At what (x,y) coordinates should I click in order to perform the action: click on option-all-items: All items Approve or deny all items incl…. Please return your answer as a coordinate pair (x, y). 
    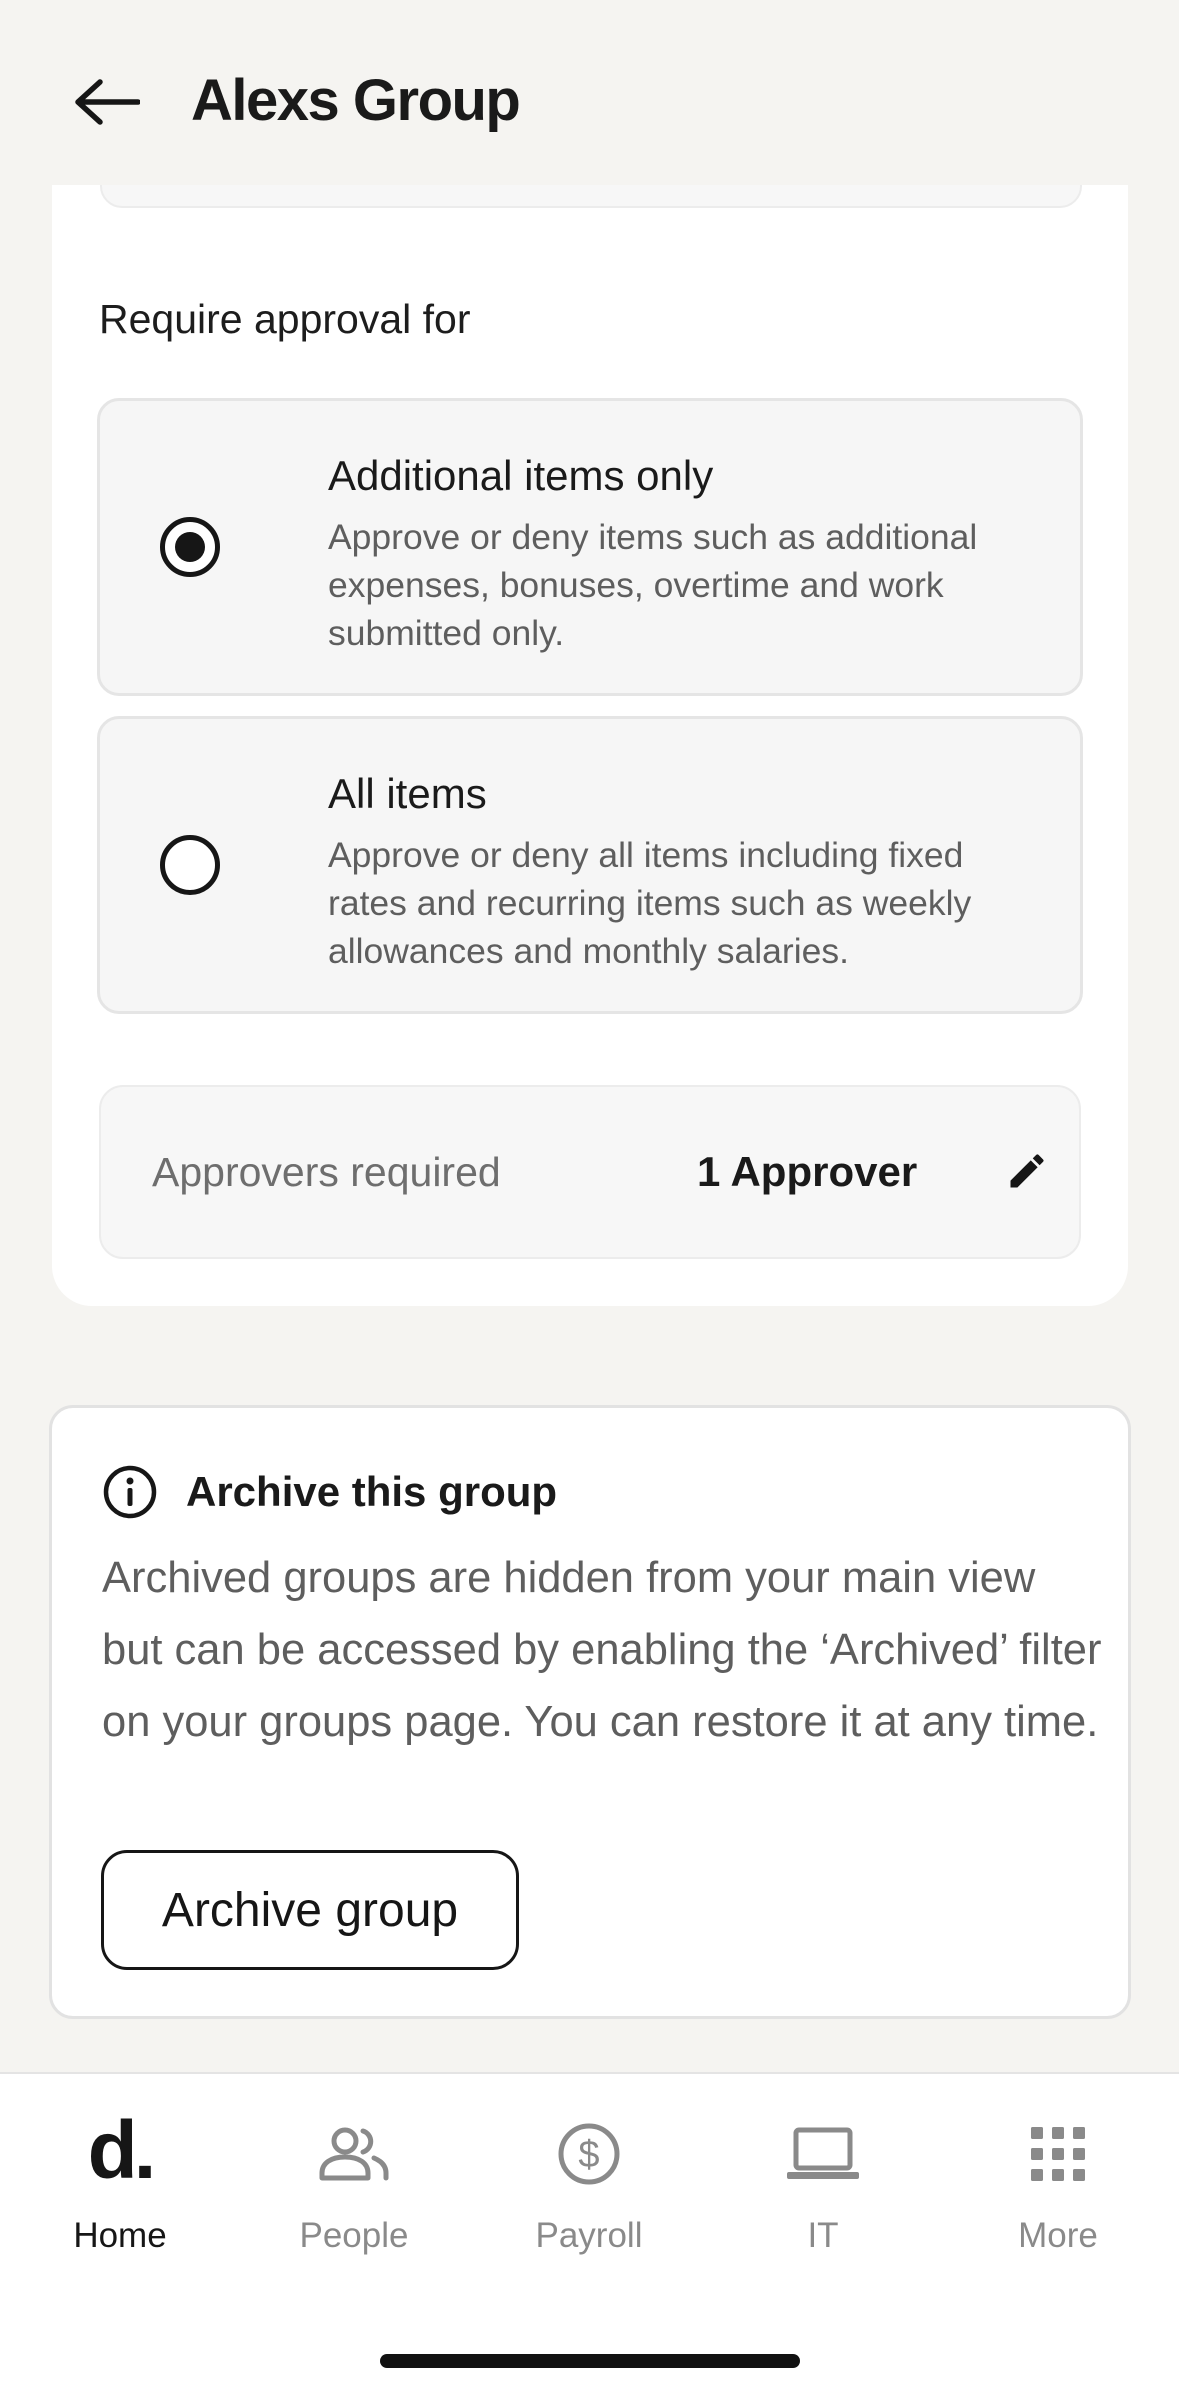
    Looking at the image, I should click on (590, 865).